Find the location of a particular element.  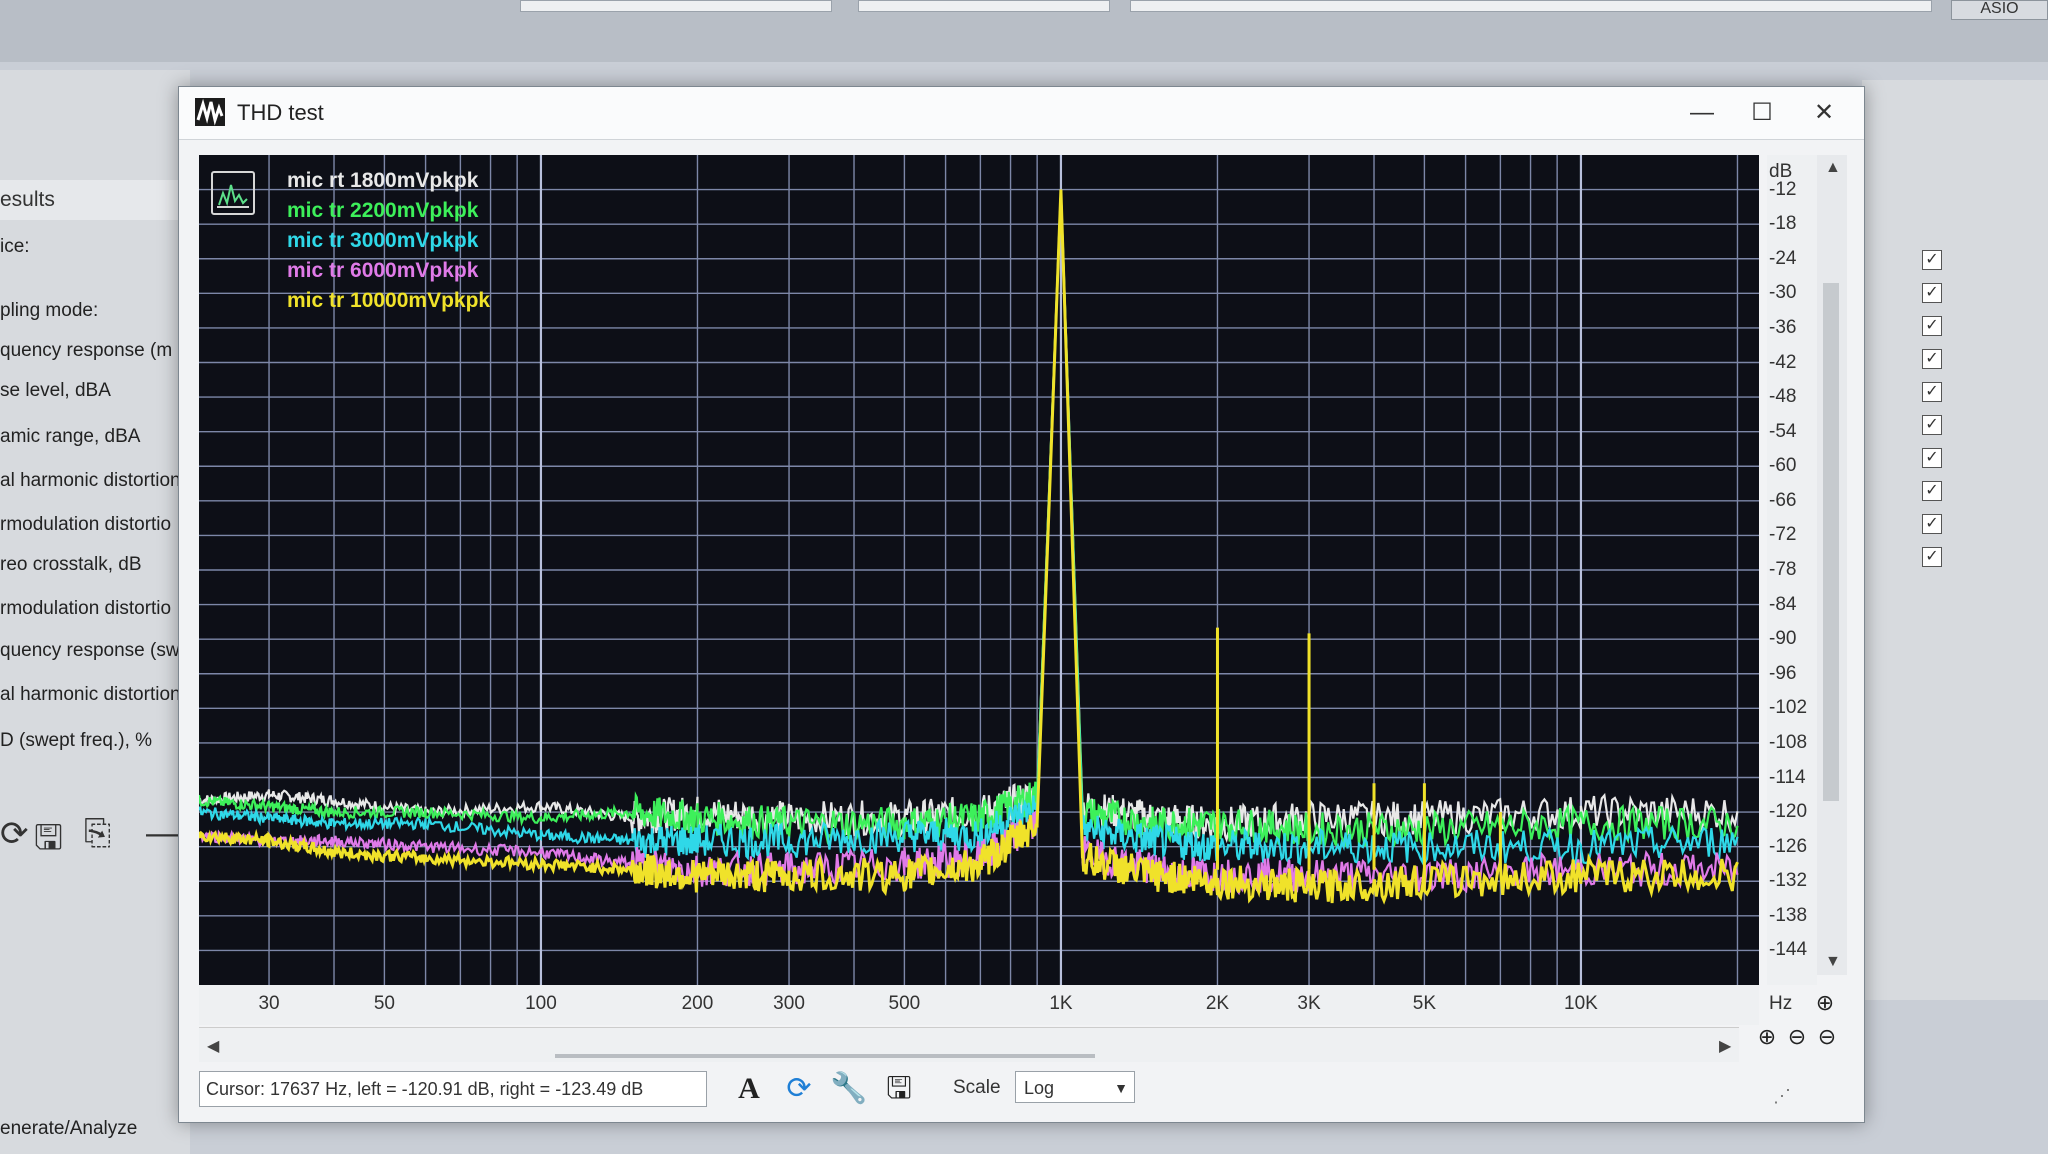

result-row: quency response (m is located at coordinates (95, 351).